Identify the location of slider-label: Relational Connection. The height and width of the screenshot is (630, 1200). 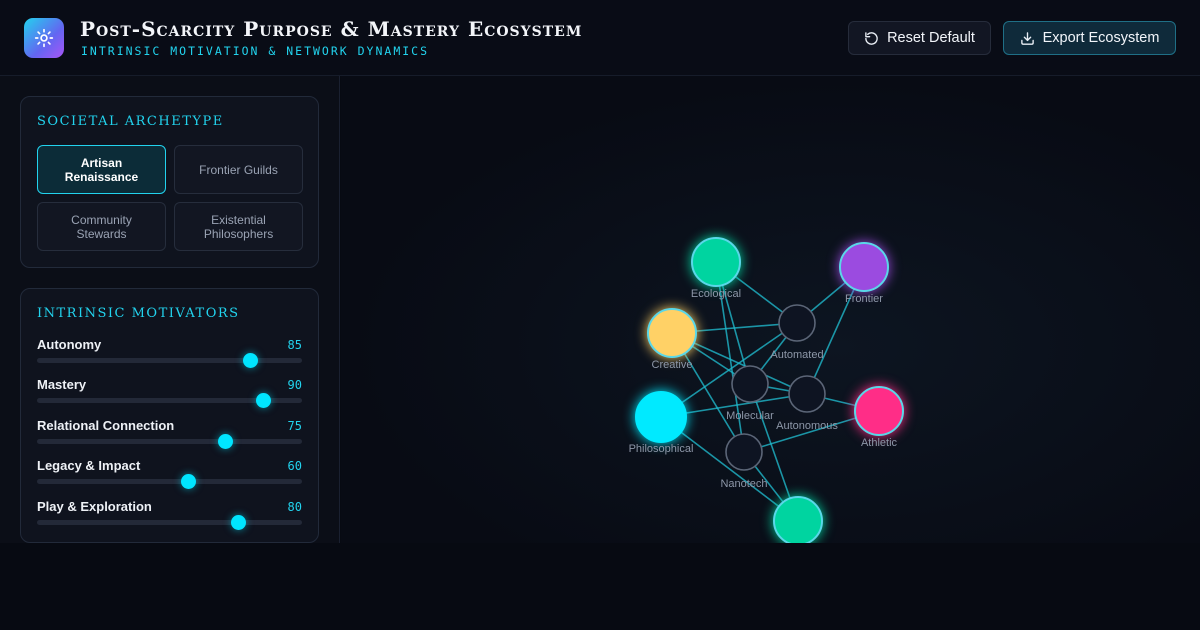
(106, 425).